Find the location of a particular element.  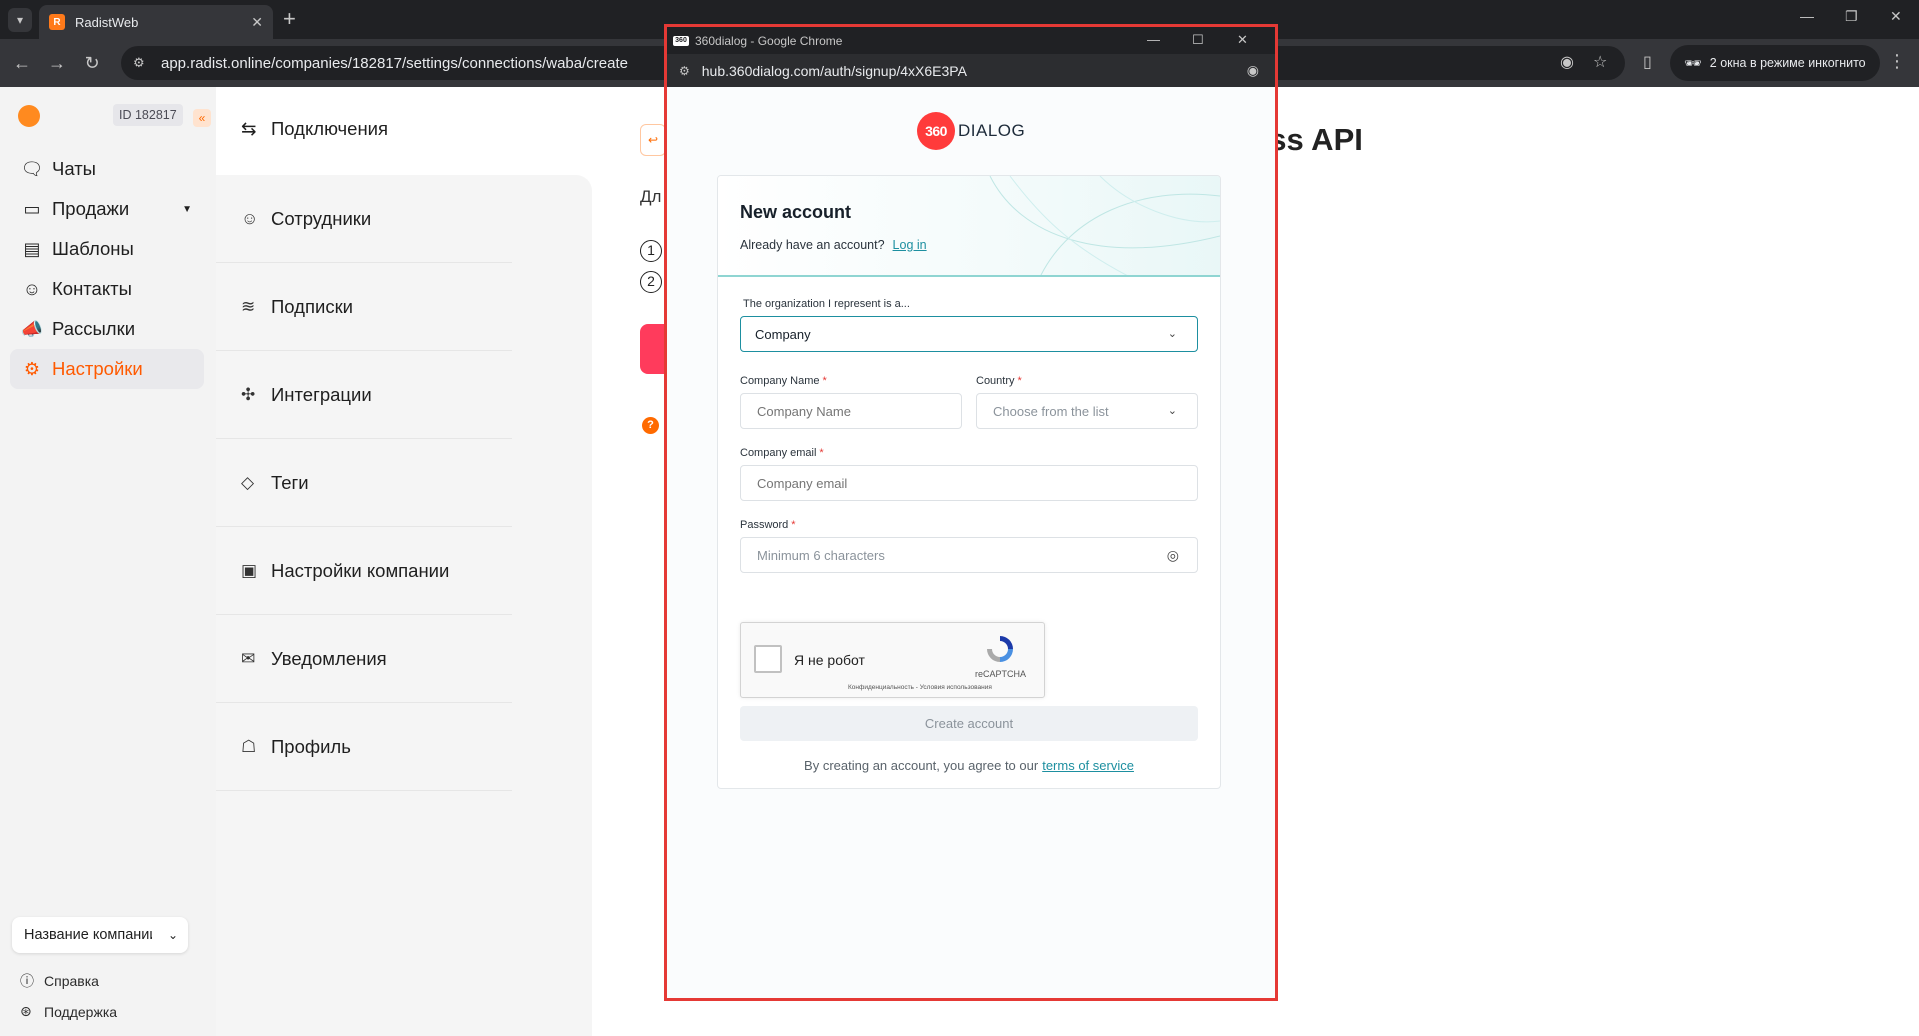

org-type-value: Company is located at coordinates (783, 334).